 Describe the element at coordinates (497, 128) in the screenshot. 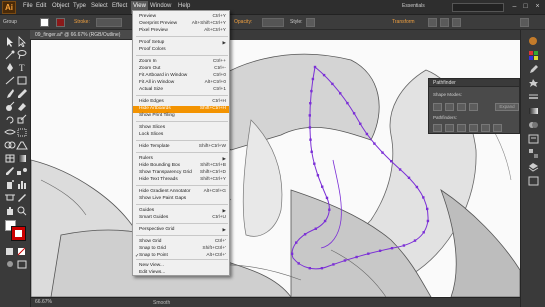

I see `minus-back-button` at that location.